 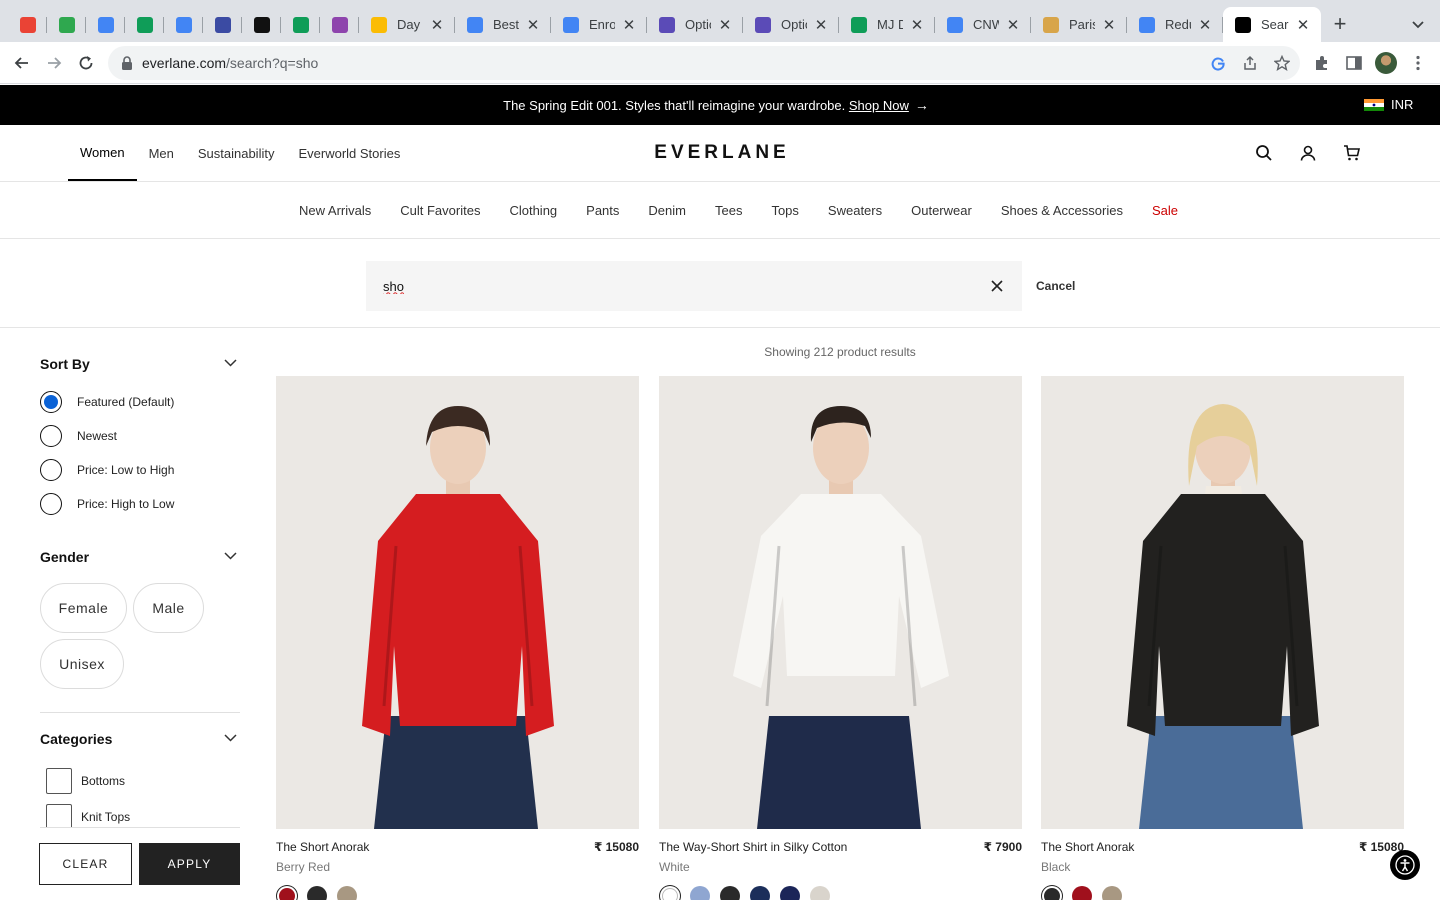 I want to click on profile-avatar, so click(x=1386, y=63).